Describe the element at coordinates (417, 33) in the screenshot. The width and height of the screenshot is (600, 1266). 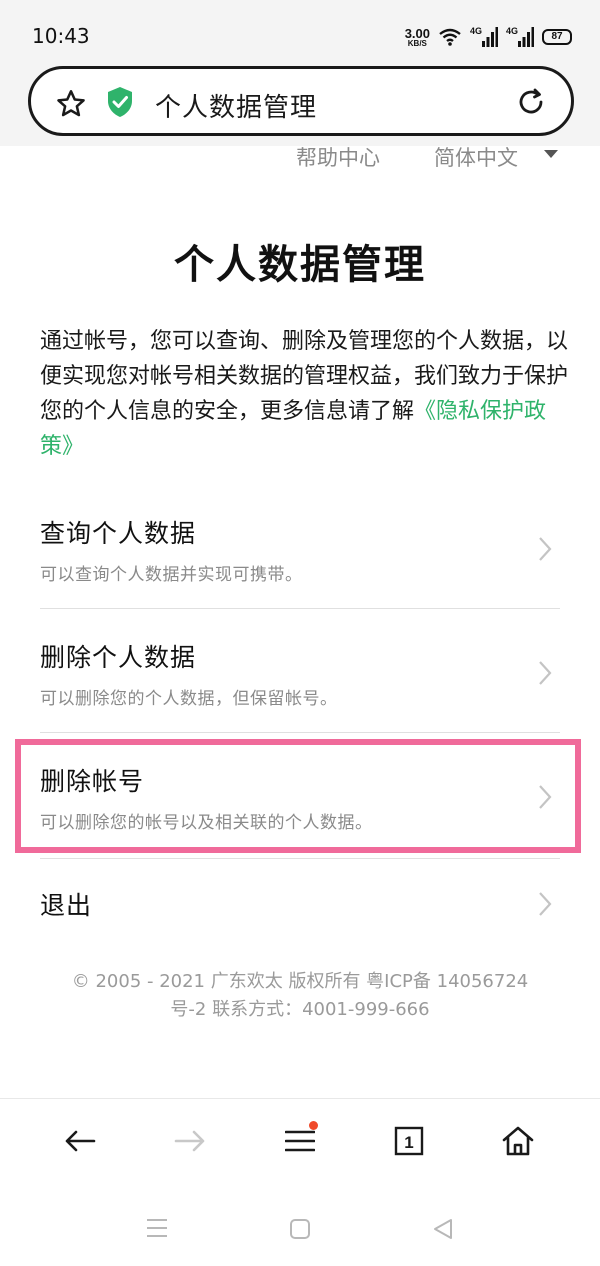
I see `net-speed-value: 3.00` at that location.